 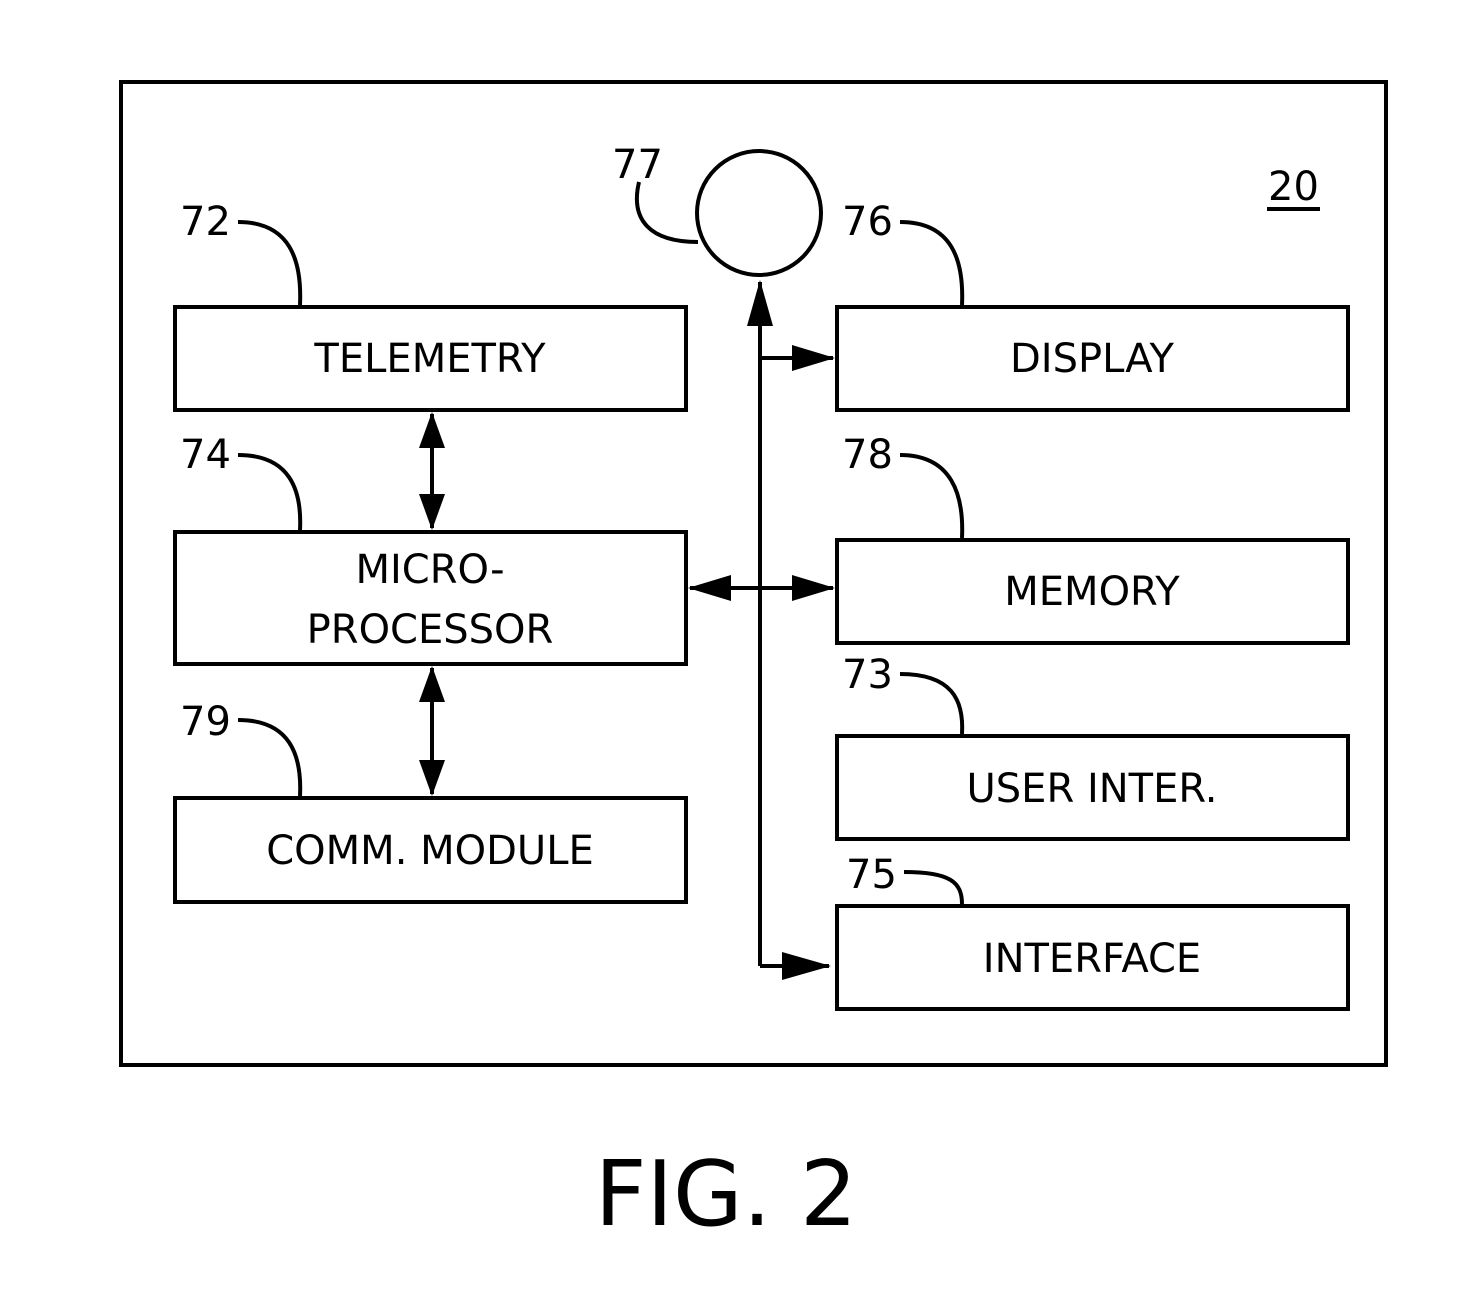 What do you see at coordinates (430, 630) in the screenshot?
I see `microprocessor-label-line2: PROCESSOR` at bounding box center [430, 630].